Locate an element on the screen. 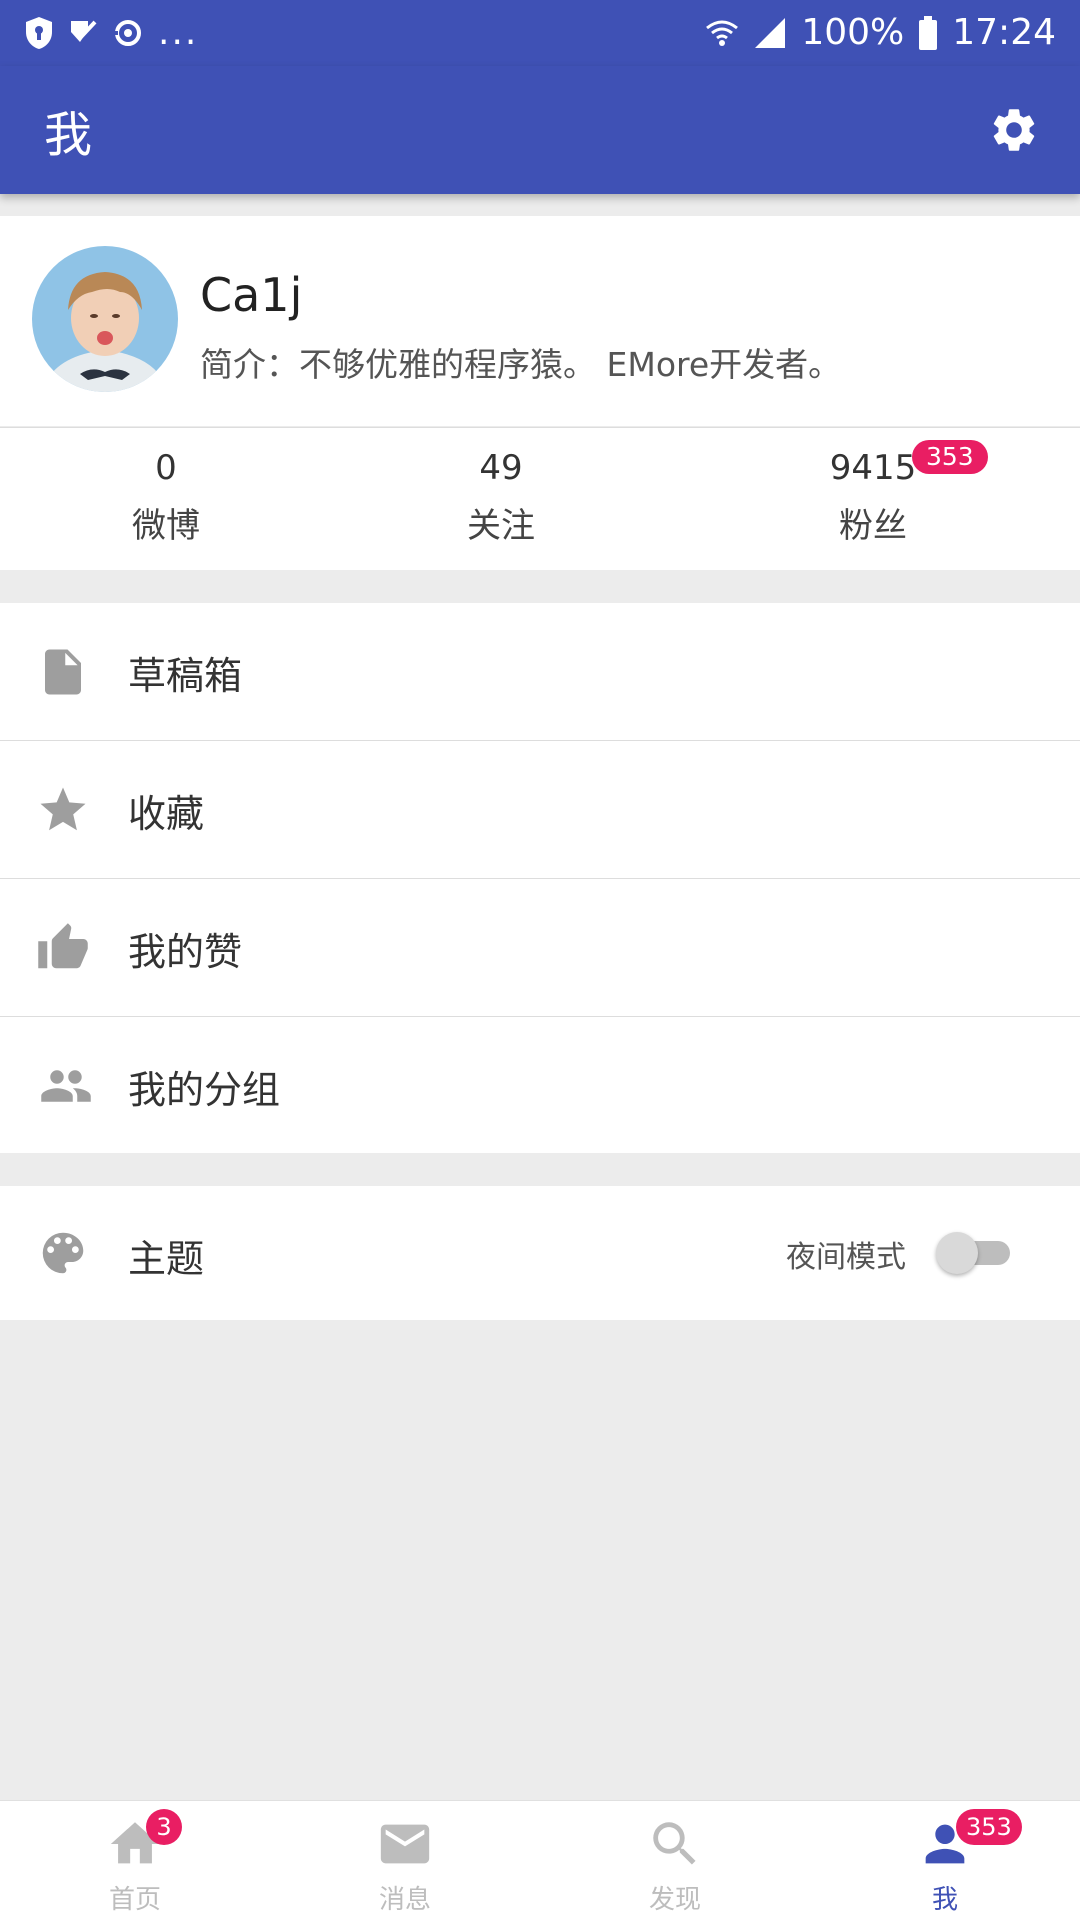 The height and width of the screenshot is (1920, 1080). theme-label: 主题 is located at coordinates (166, 1259).